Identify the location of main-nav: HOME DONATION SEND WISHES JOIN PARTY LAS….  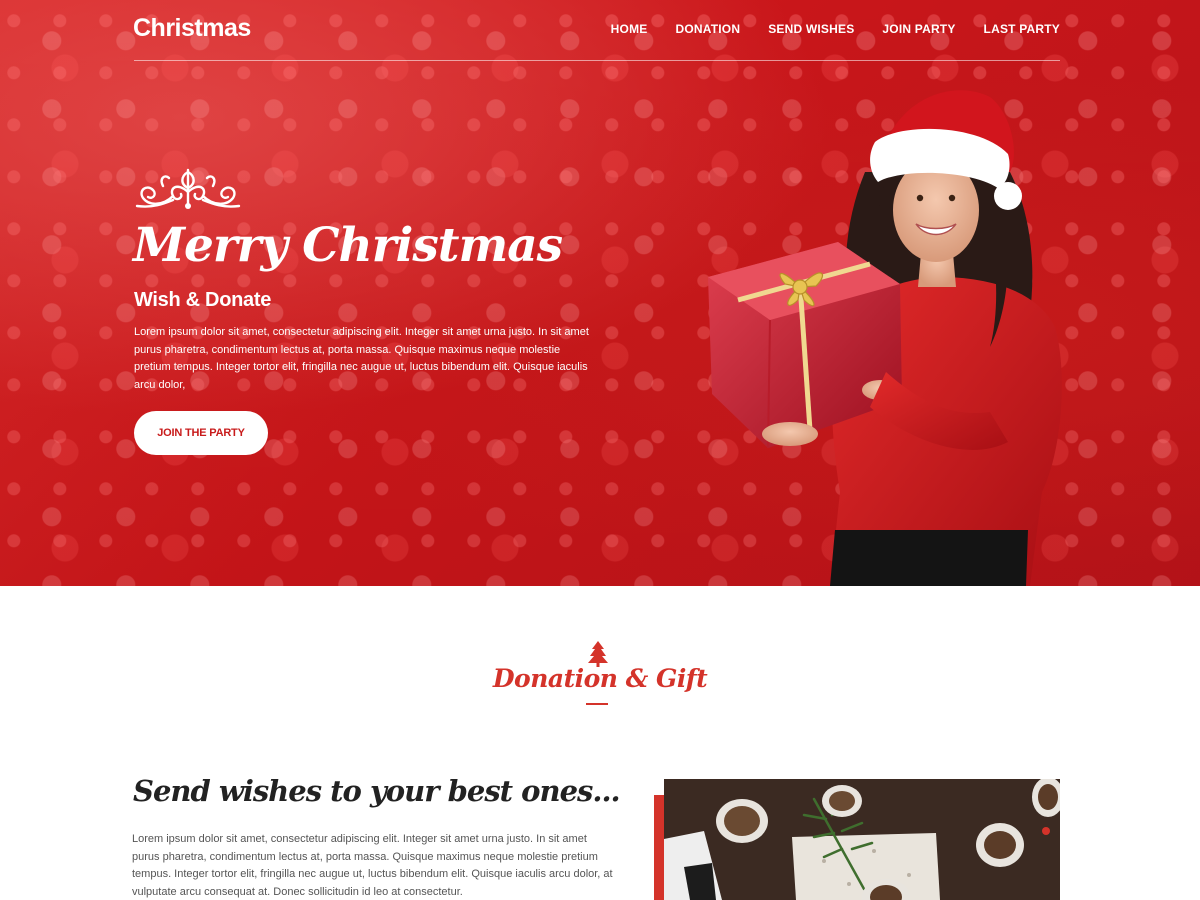
(835, 29).